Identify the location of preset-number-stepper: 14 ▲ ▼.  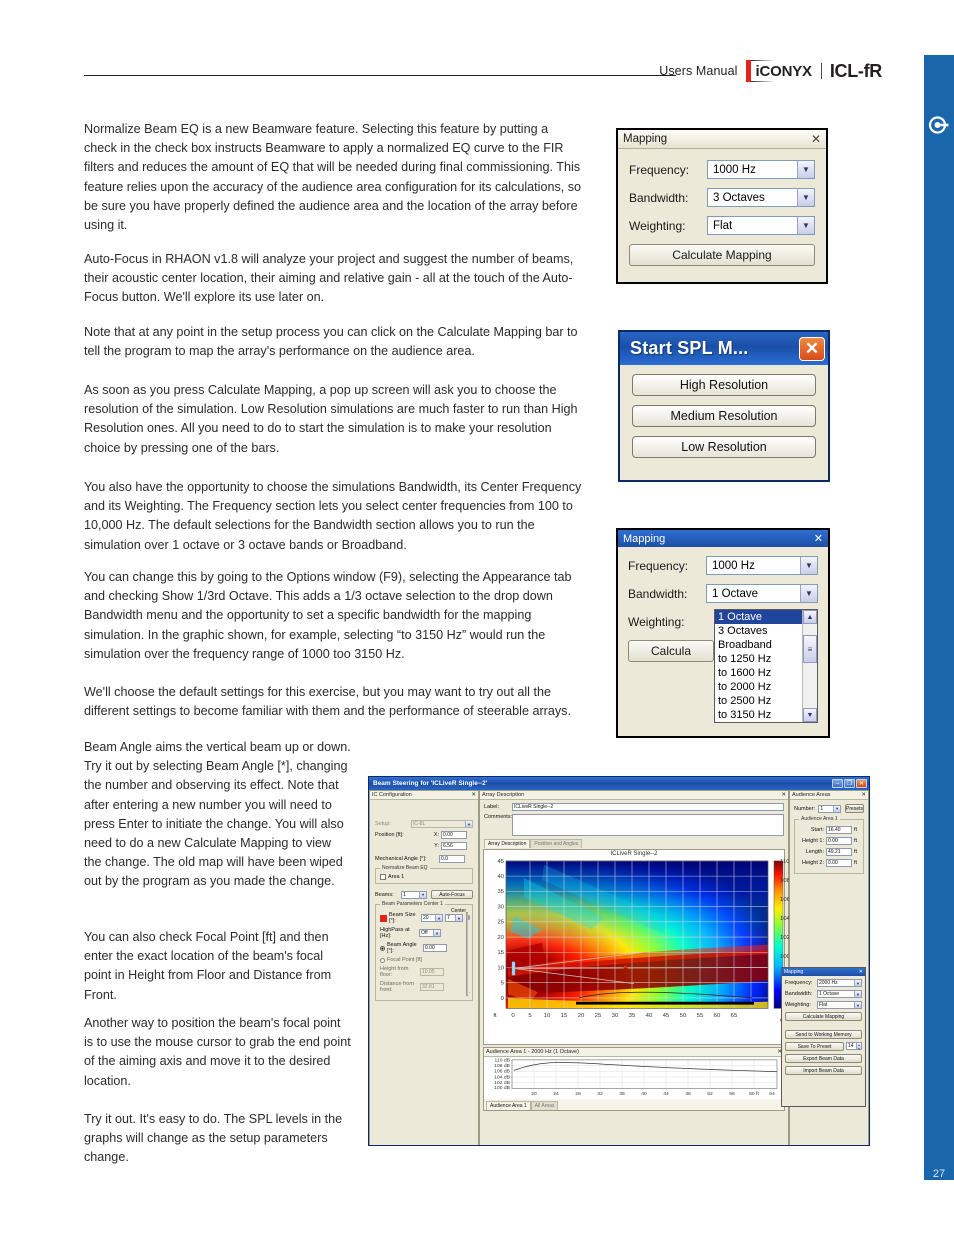
(854, 1046).